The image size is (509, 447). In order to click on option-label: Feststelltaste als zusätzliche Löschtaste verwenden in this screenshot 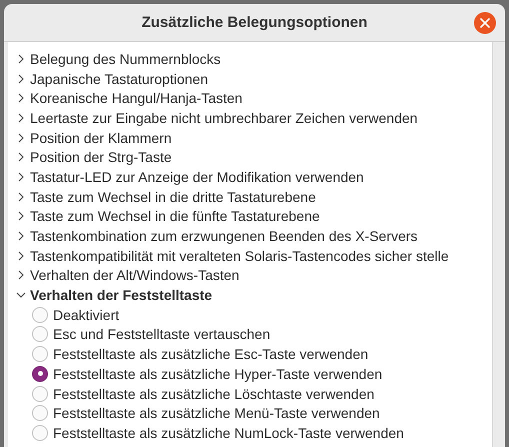, I will do `click(213, 394)`.